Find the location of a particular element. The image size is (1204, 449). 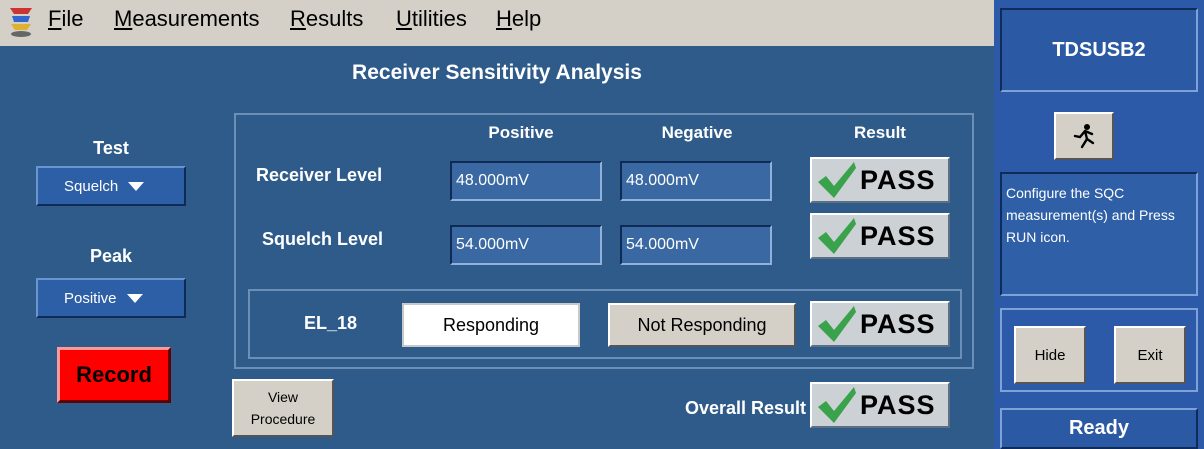

exit-button: Exit is located at coordinates (1150, 355).